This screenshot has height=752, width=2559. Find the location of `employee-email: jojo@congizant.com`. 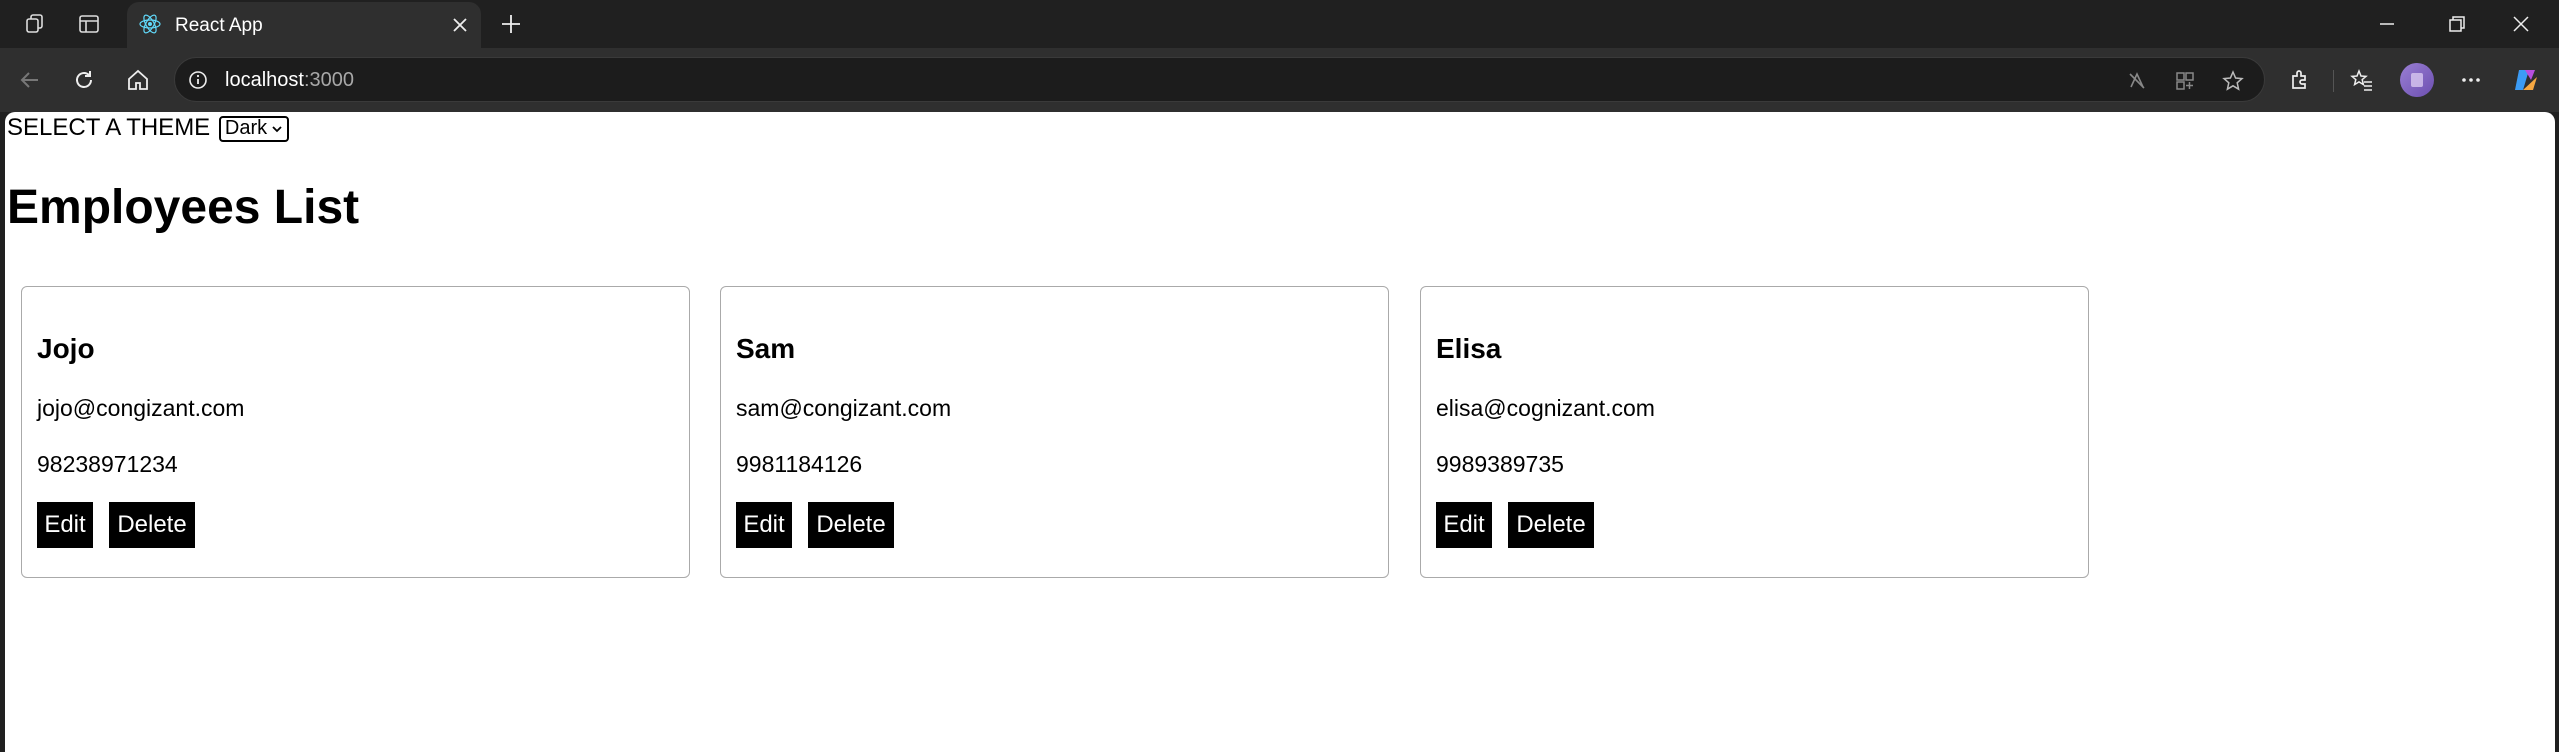

employee-email: jojo@congizant.com is located at coordinates (141, 408).